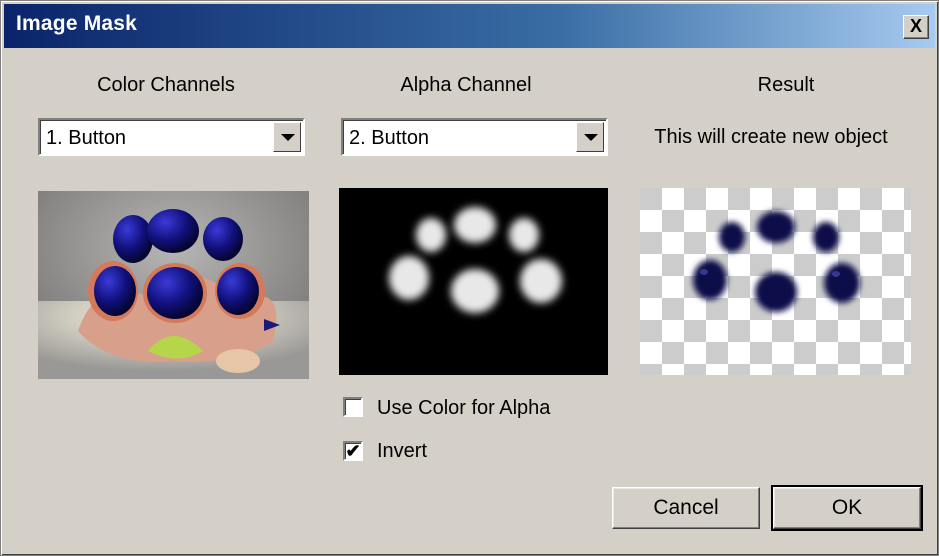  What do you see at coordinates (469, 26) in the screenshot?
I see `title-bar: Image Mask X` at bounding box center [469, 26].